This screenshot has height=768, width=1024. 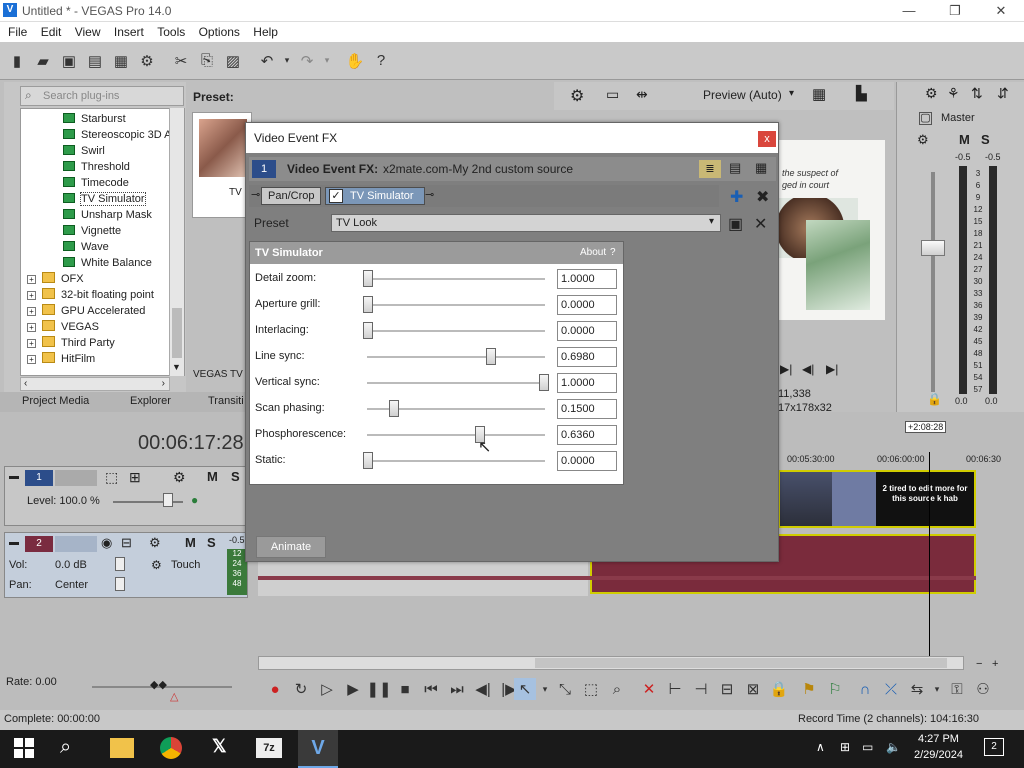 I want to click on master-mute-button: M, so click(x=964, y=139).